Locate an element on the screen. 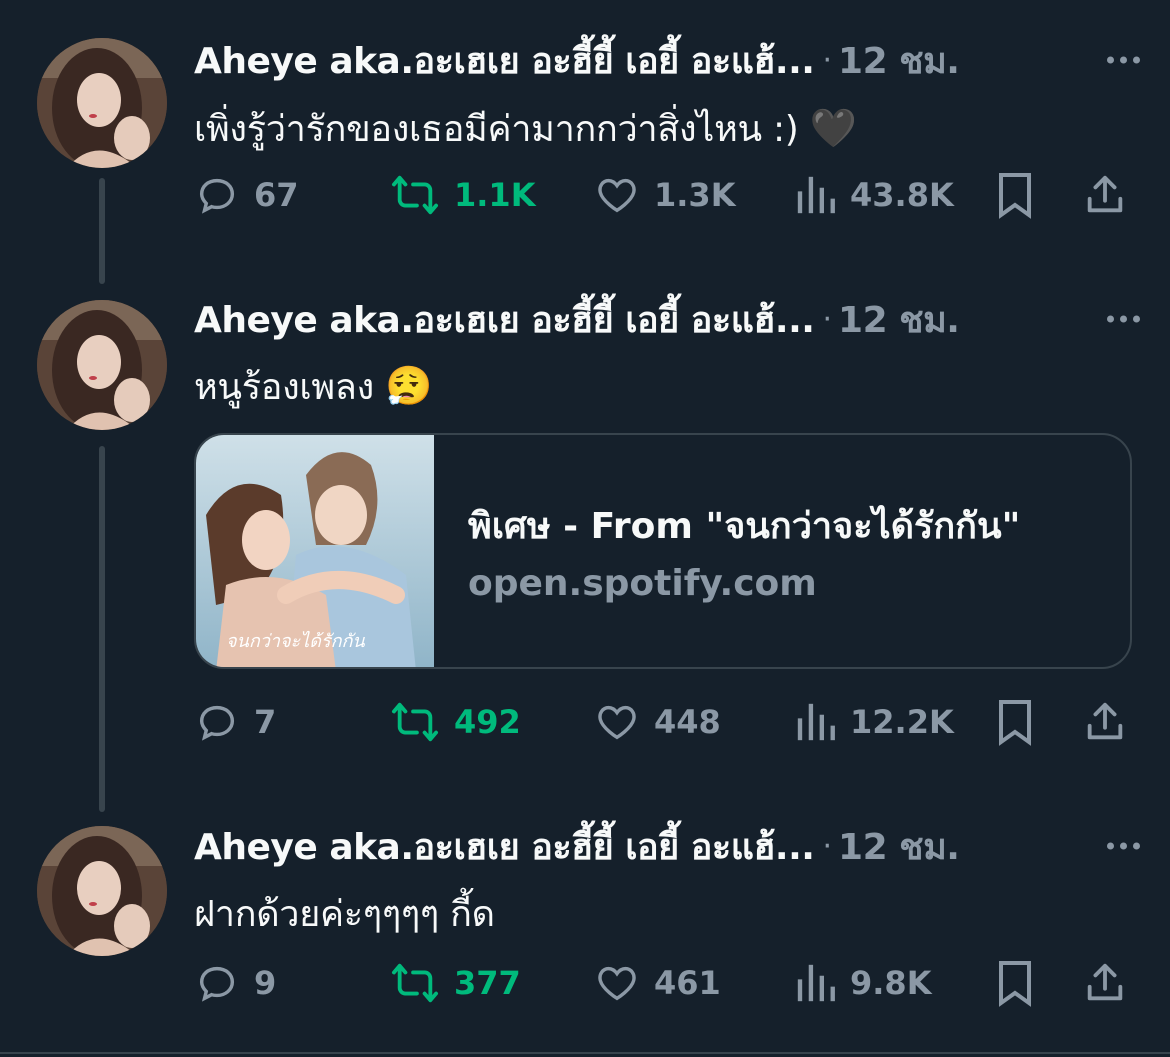 The image size is (1170, 1057). tweet-actions: 7 492 448 12.2K is located at coordinates (664, 722).